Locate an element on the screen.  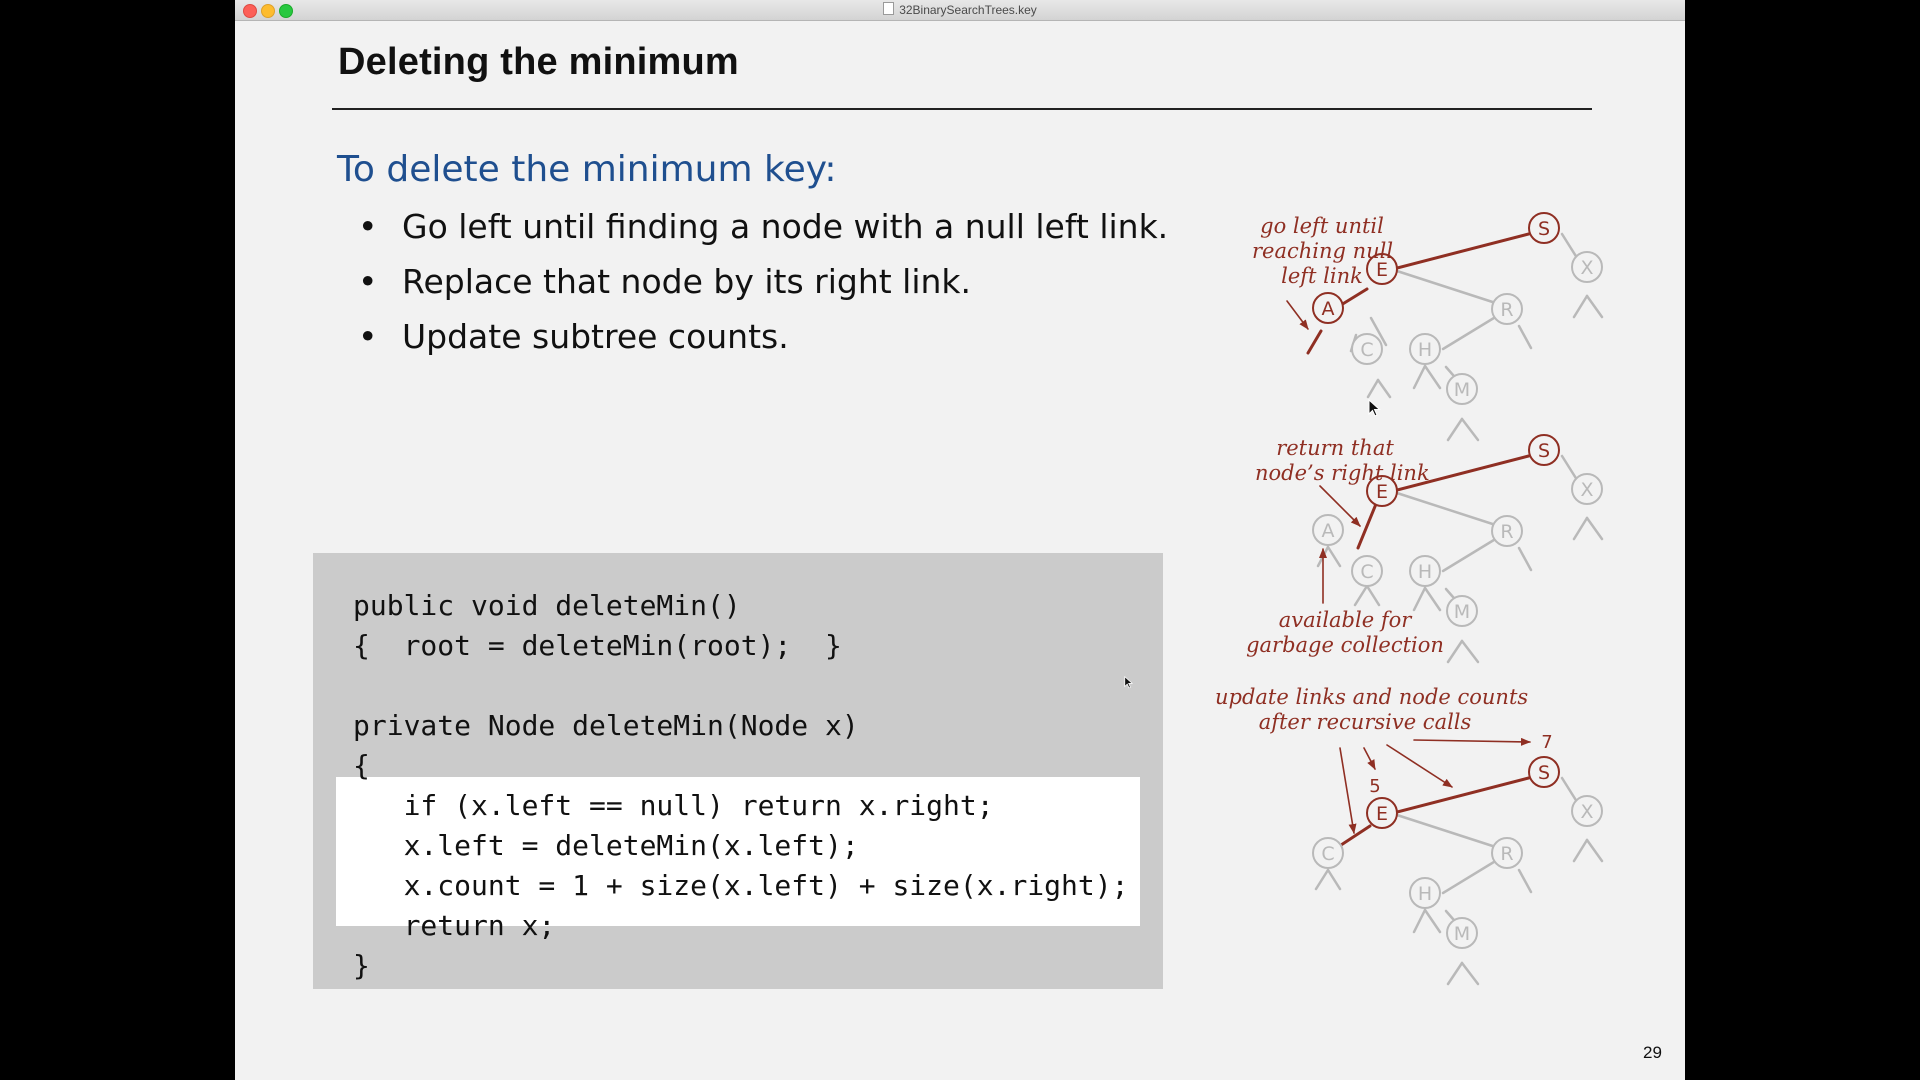
window-title-text: 32BinarySearchTrees.key is located at coordinates (968, 10).